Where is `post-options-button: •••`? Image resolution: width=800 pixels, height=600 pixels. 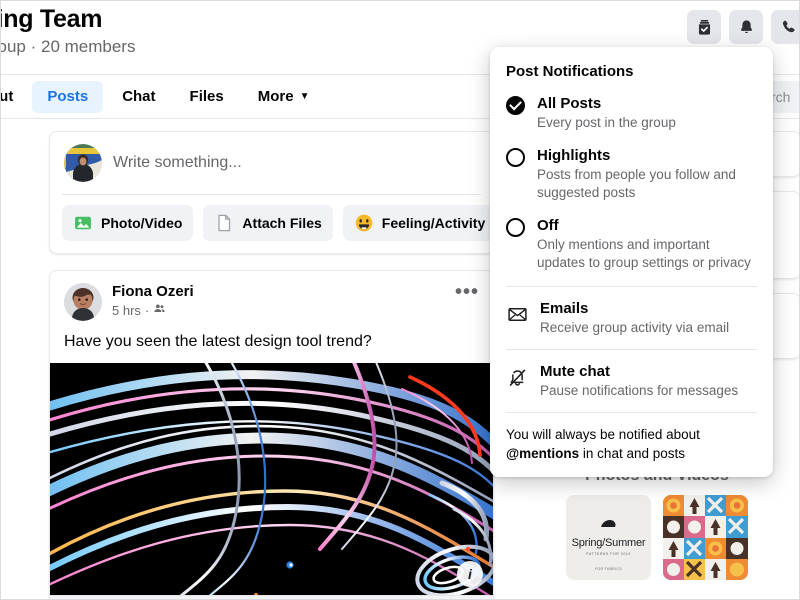 post-options-button: ••• is located at coordinates (467, 292).